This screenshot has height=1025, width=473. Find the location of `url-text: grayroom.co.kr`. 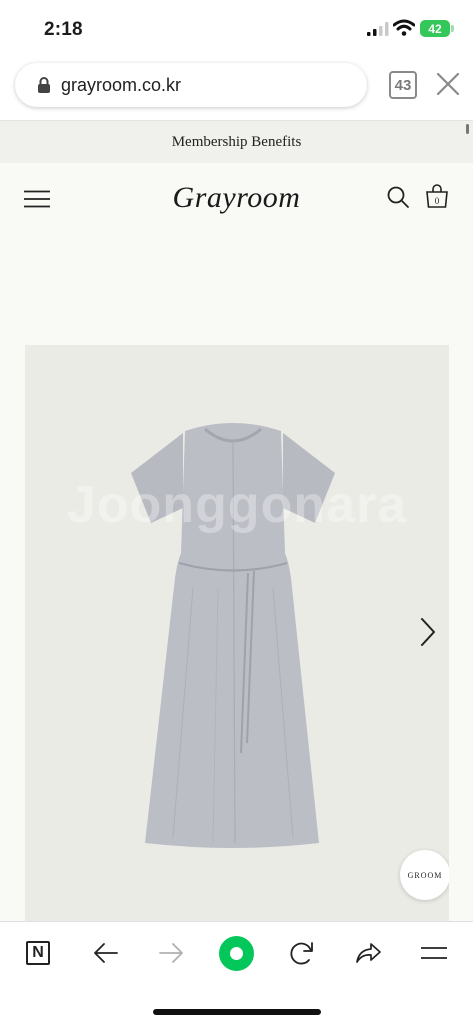

url-text: grayroom.co.kr is located at coordinates (121, 85).